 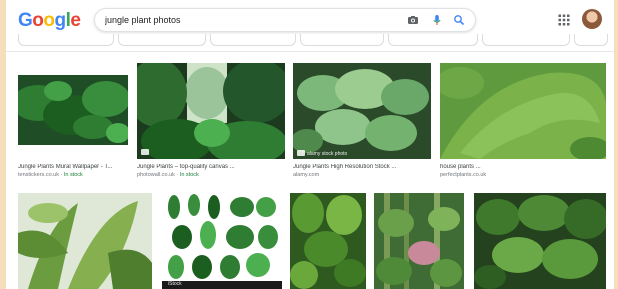 What do you see at coordinates (413, 20) in the screenshot?
I see `camera-icon` at bounding box center [413, 20].